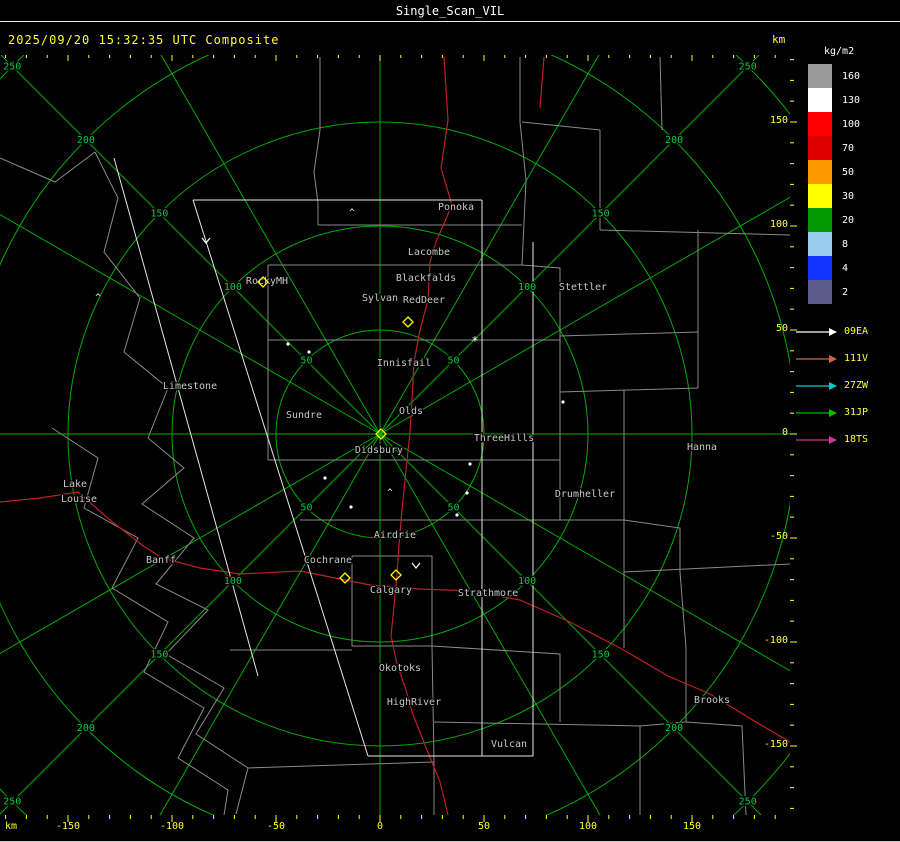 The image size is (900, 842). Describe the element at coordinates (845, 268) in the screenshot. I see `colorbar-value: 4` at that location.